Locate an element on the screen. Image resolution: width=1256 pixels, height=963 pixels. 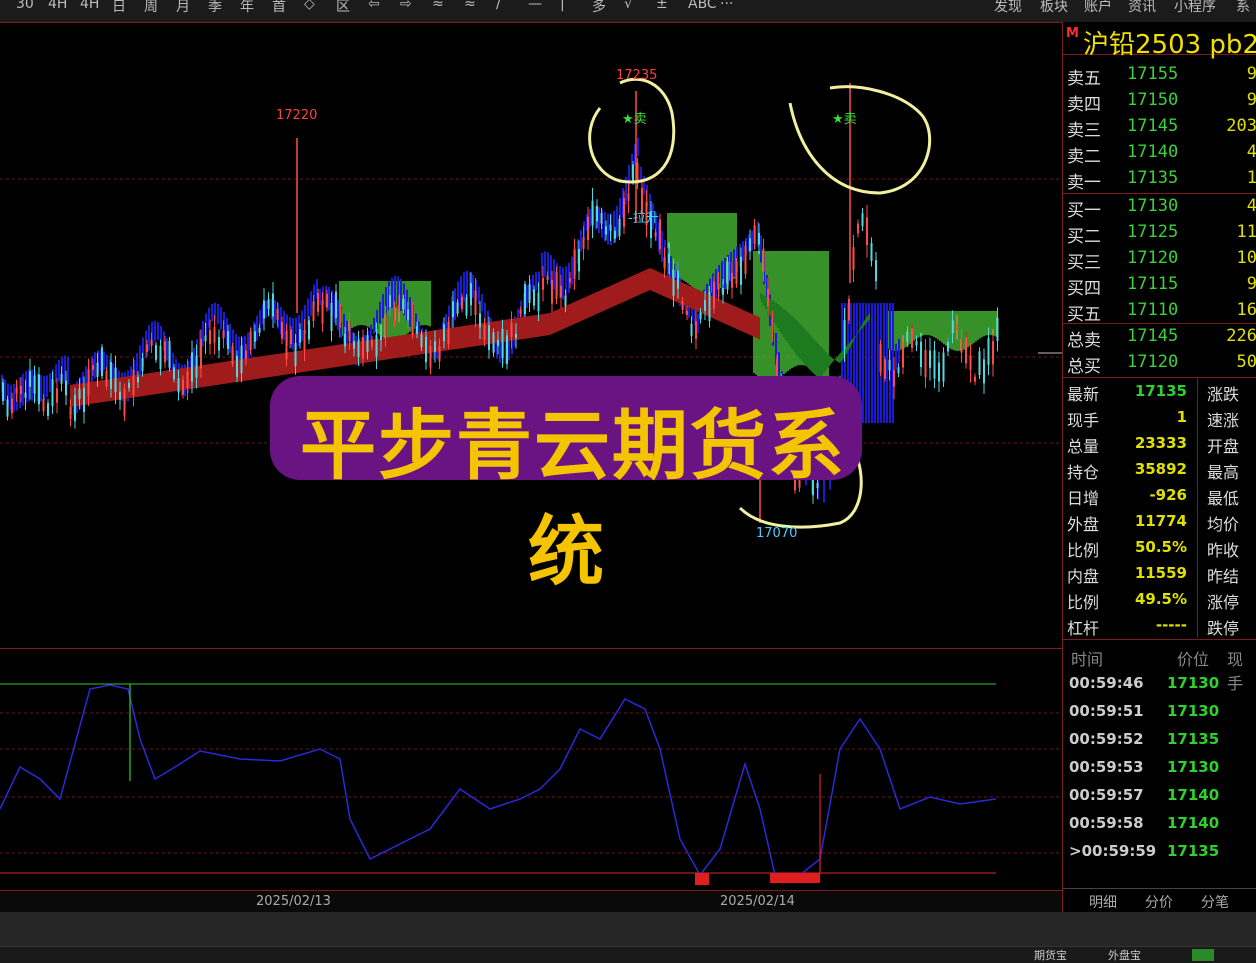
level-label: 卖三 is located at coordinates (1084, 131).